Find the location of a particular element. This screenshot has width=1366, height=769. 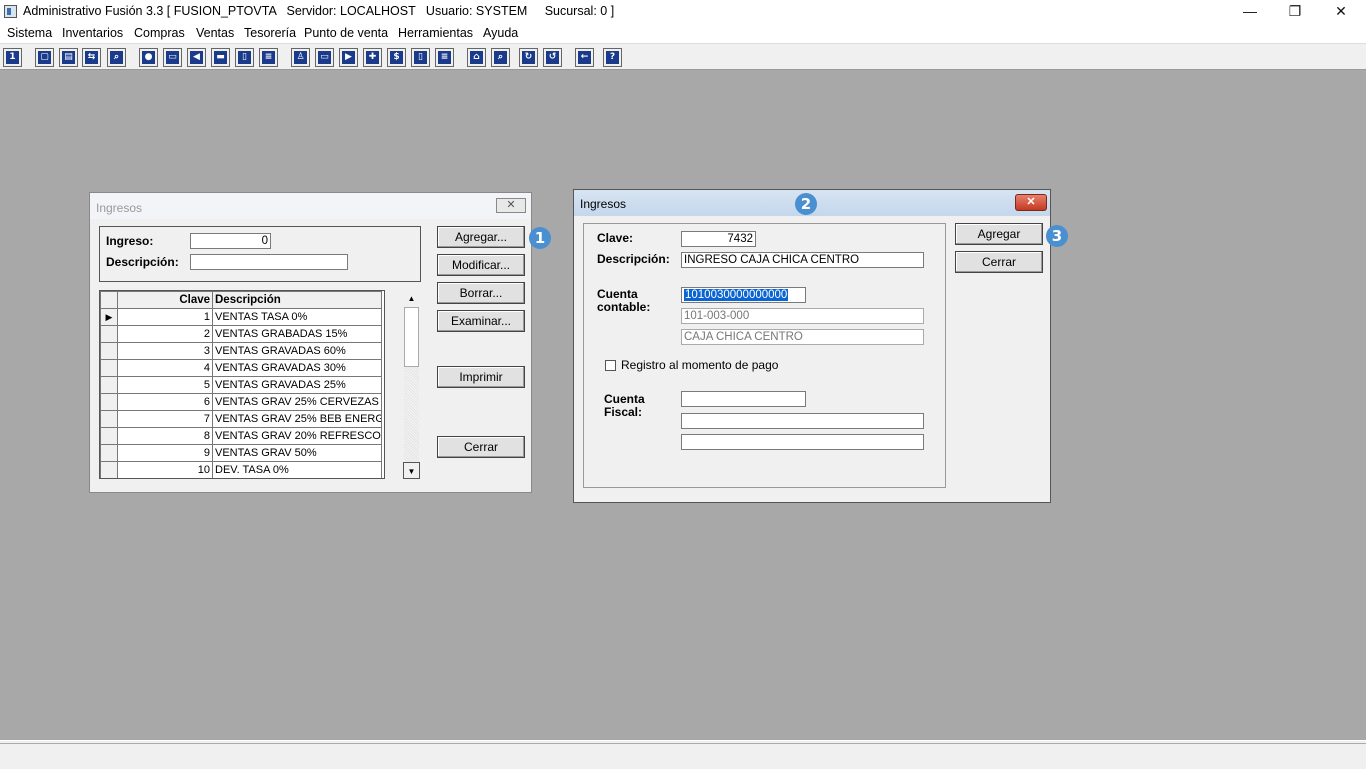

ingreso-input: 0 is located at coordinates (230, 241).